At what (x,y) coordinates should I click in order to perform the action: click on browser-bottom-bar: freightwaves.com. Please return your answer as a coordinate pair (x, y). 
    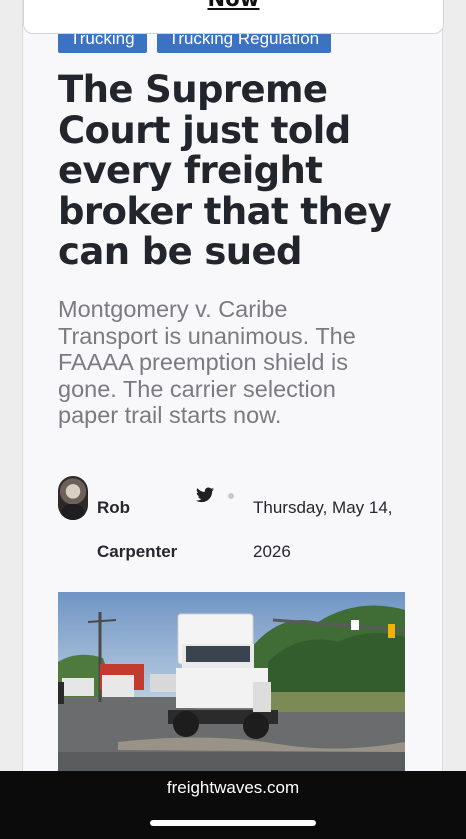
    Looking at the image, I should click on (233, 805).